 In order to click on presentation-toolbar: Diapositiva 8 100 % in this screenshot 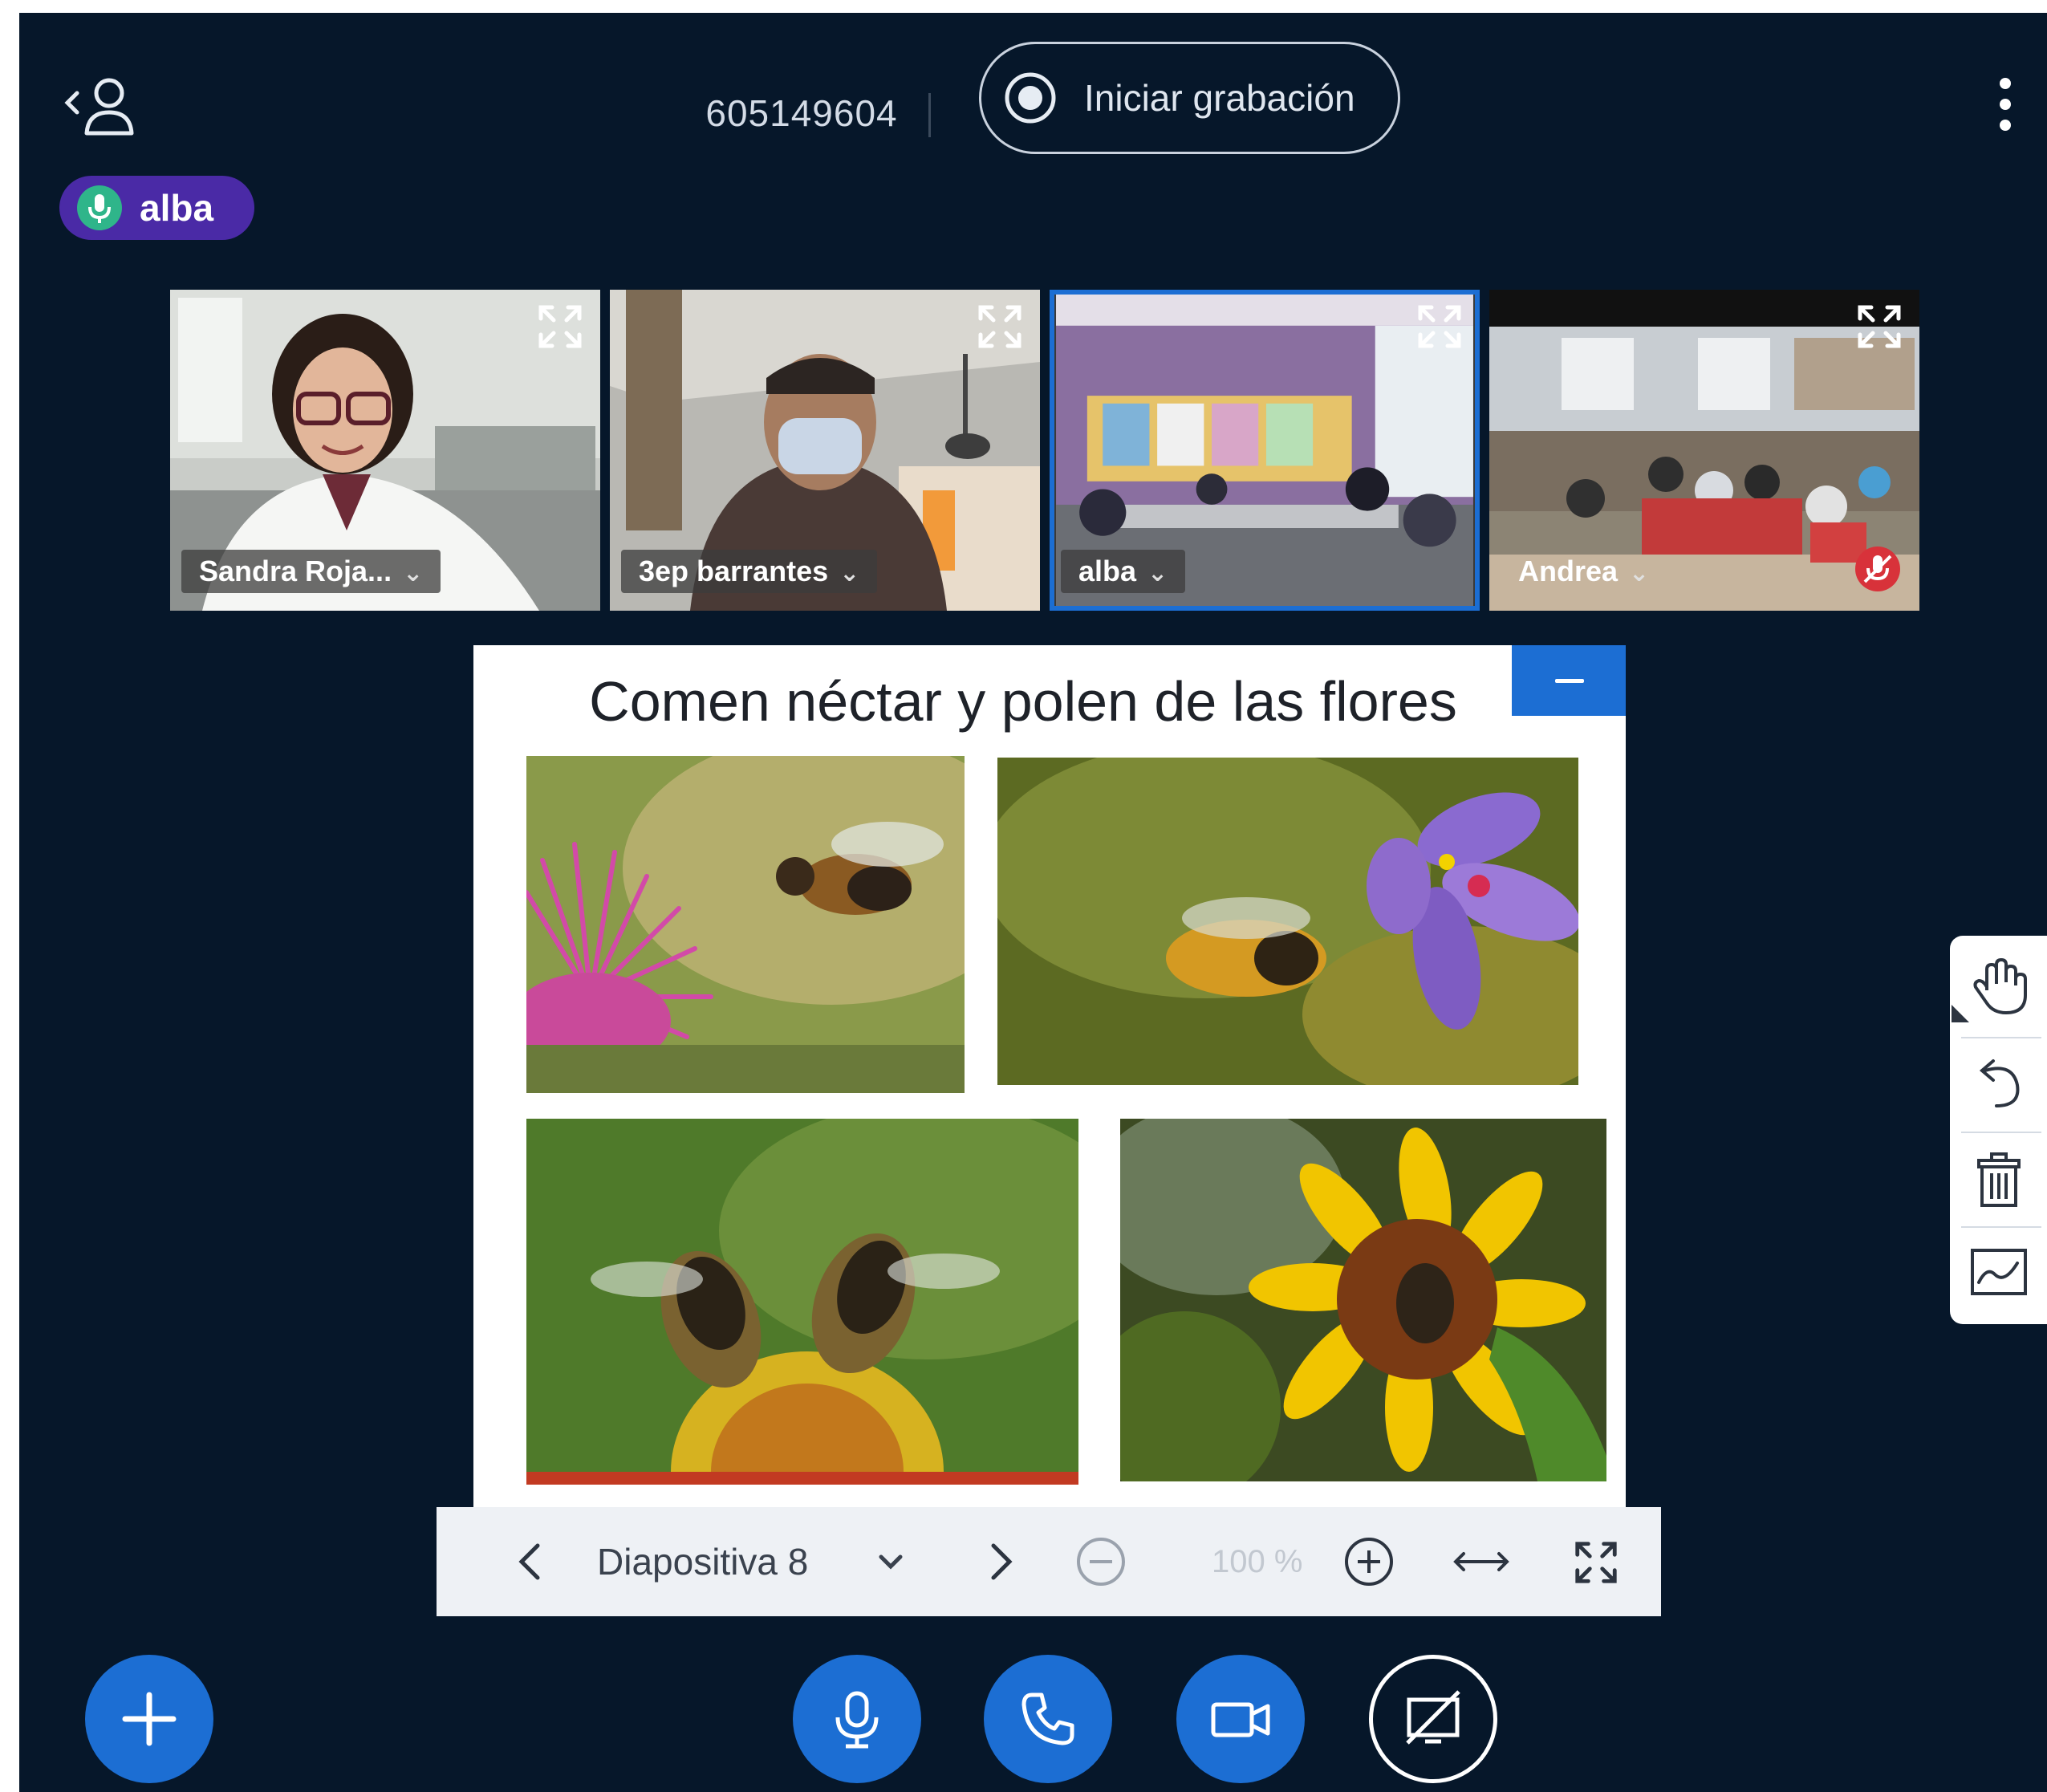, I will do `click(1049, 1561)`.